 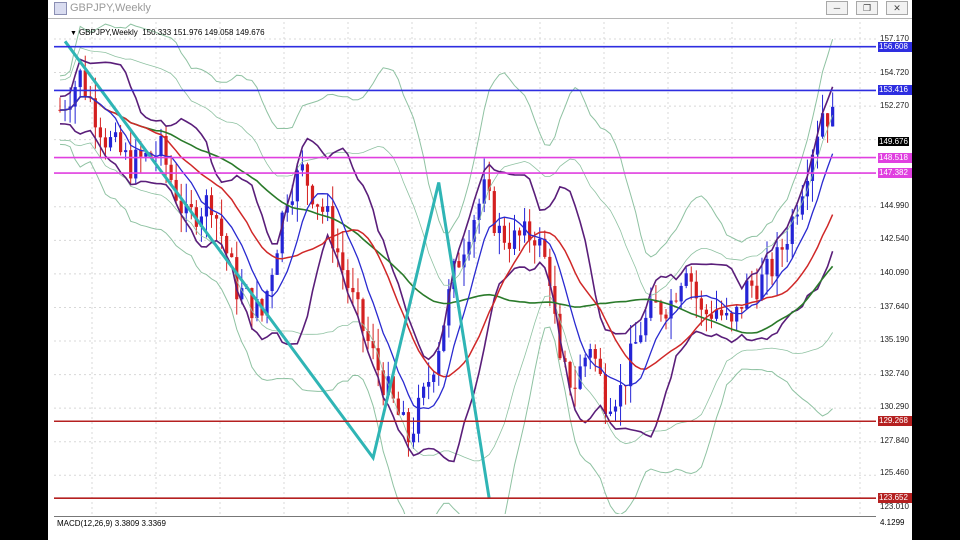 I want to click on macd-panel: MACD(12,26,9) 3.3809 3.3369, so click(x=465, y=528).